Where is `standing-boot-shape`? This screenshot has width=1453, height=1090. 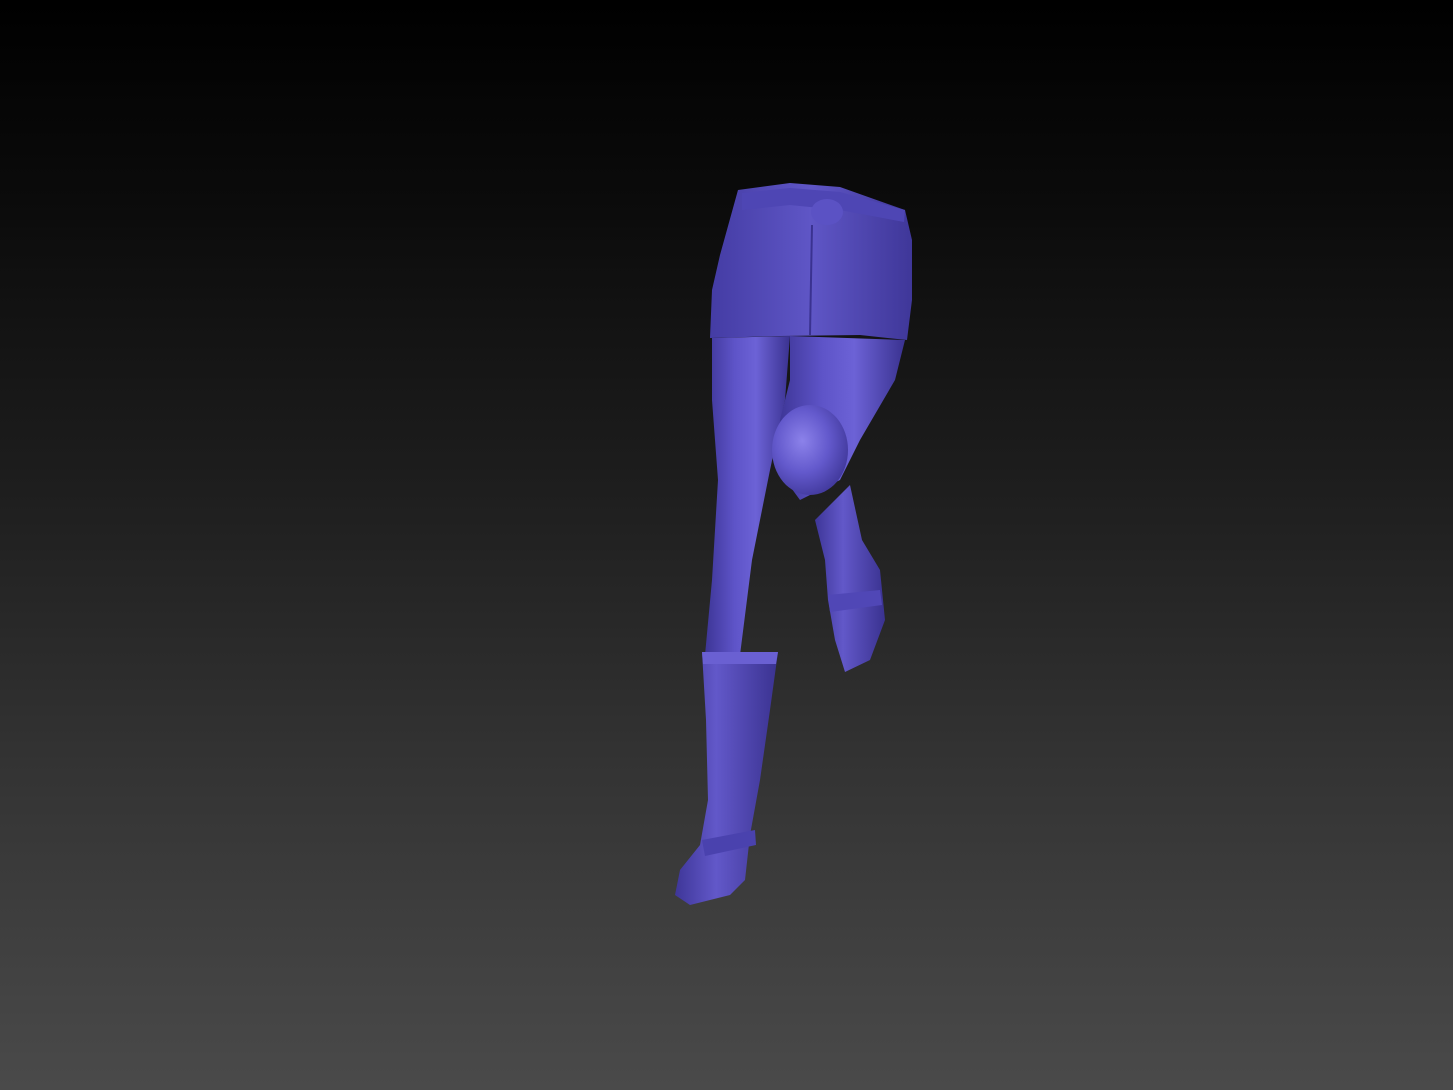
standing-boot-shape is located at coordinates (726, 778).